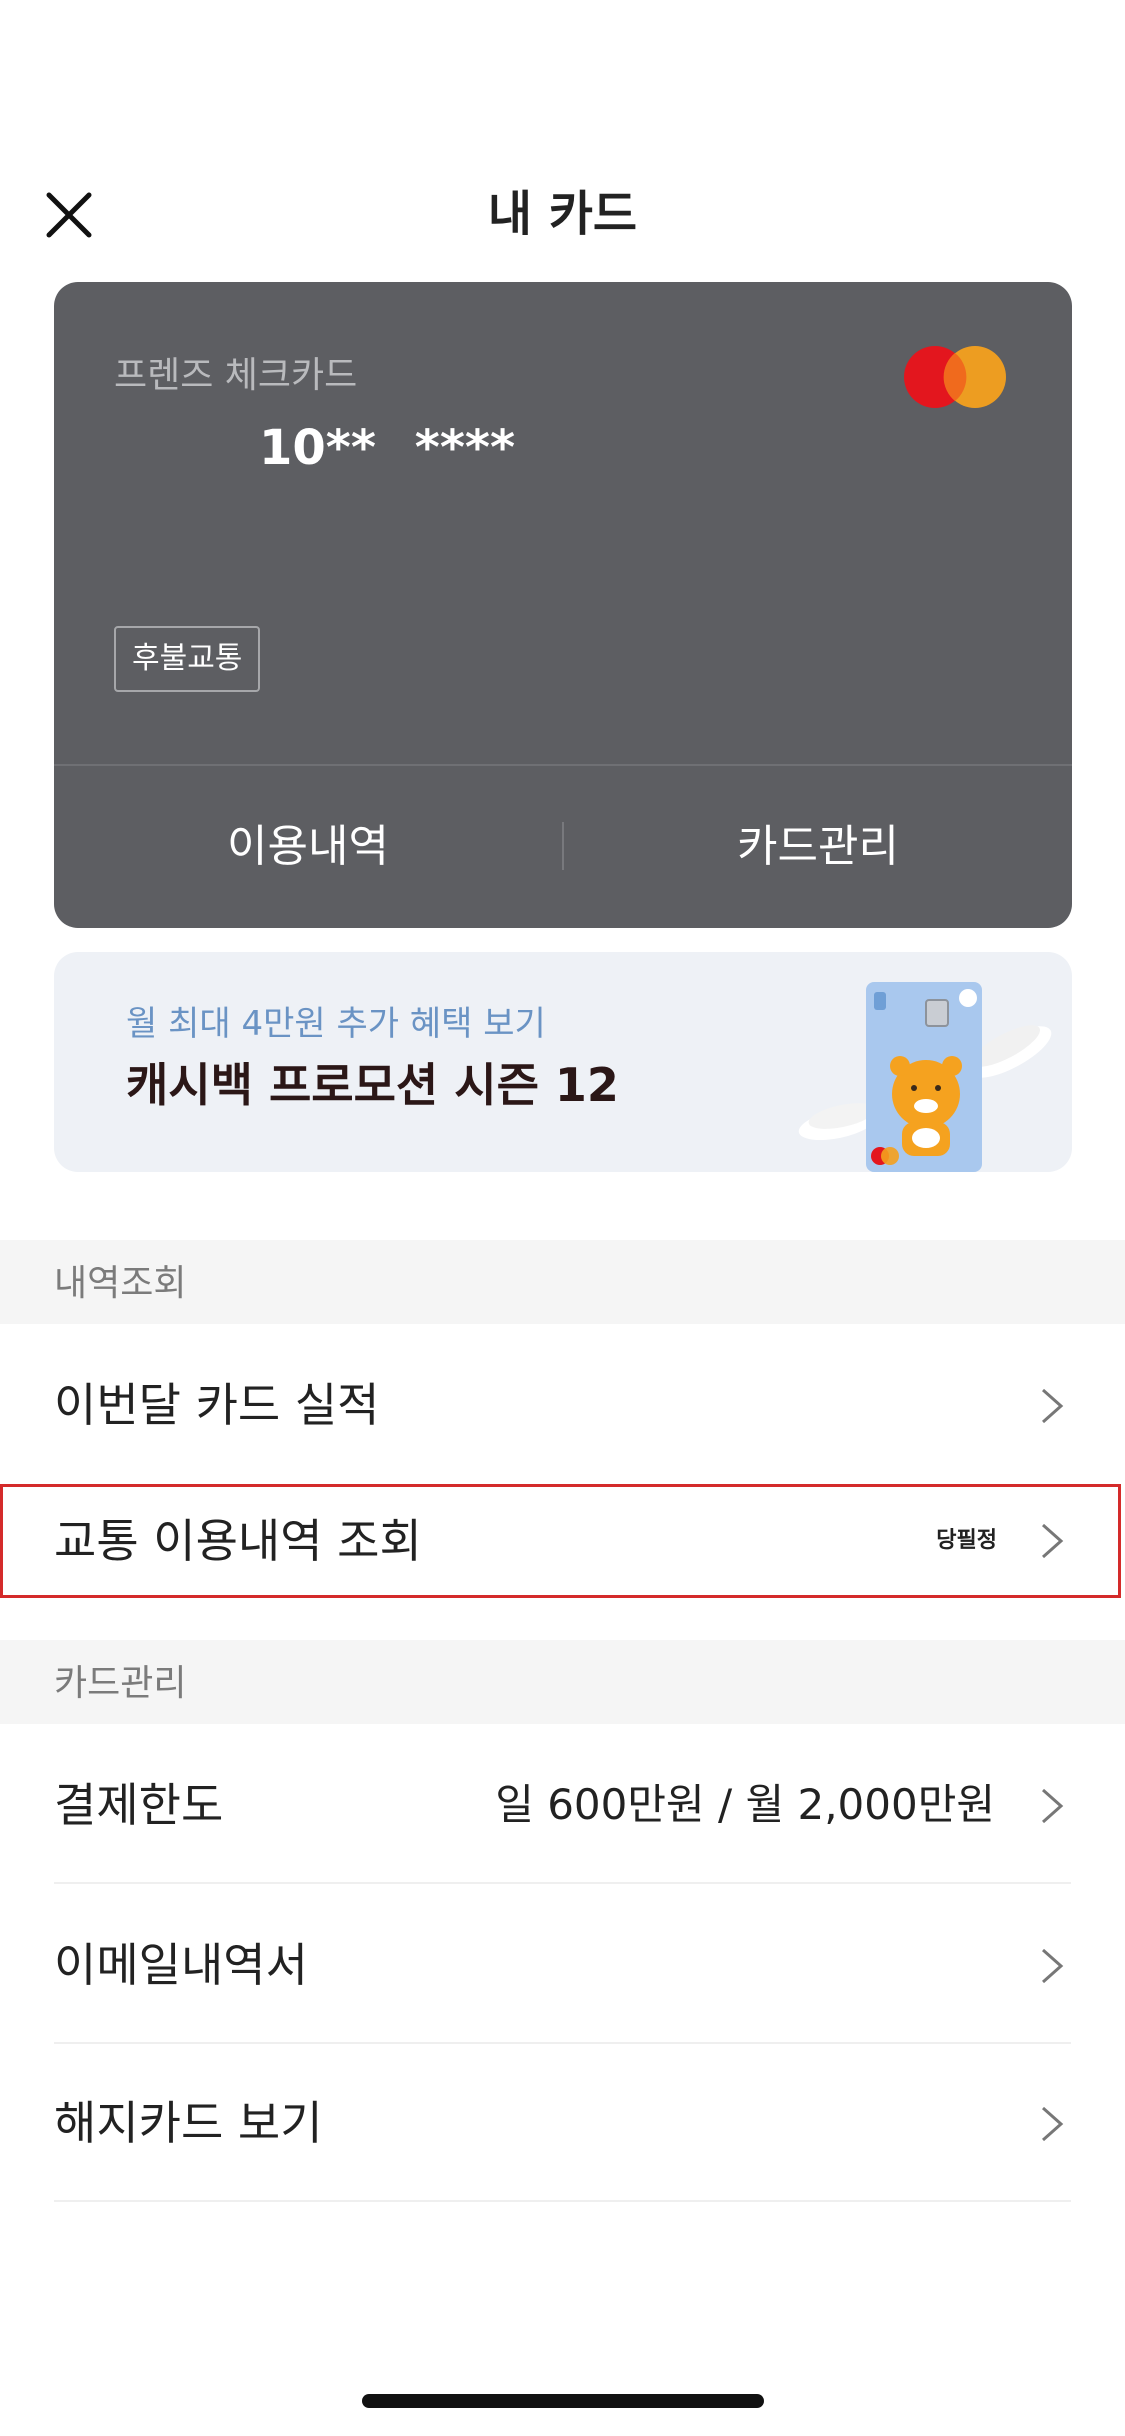 This screenshot has height=2436, width=1125. What do you see at coordinates (238, 1541) in the screenshot?
I see `row-label: 교통 이용내역 조회` at bounding box center [238, 1541].